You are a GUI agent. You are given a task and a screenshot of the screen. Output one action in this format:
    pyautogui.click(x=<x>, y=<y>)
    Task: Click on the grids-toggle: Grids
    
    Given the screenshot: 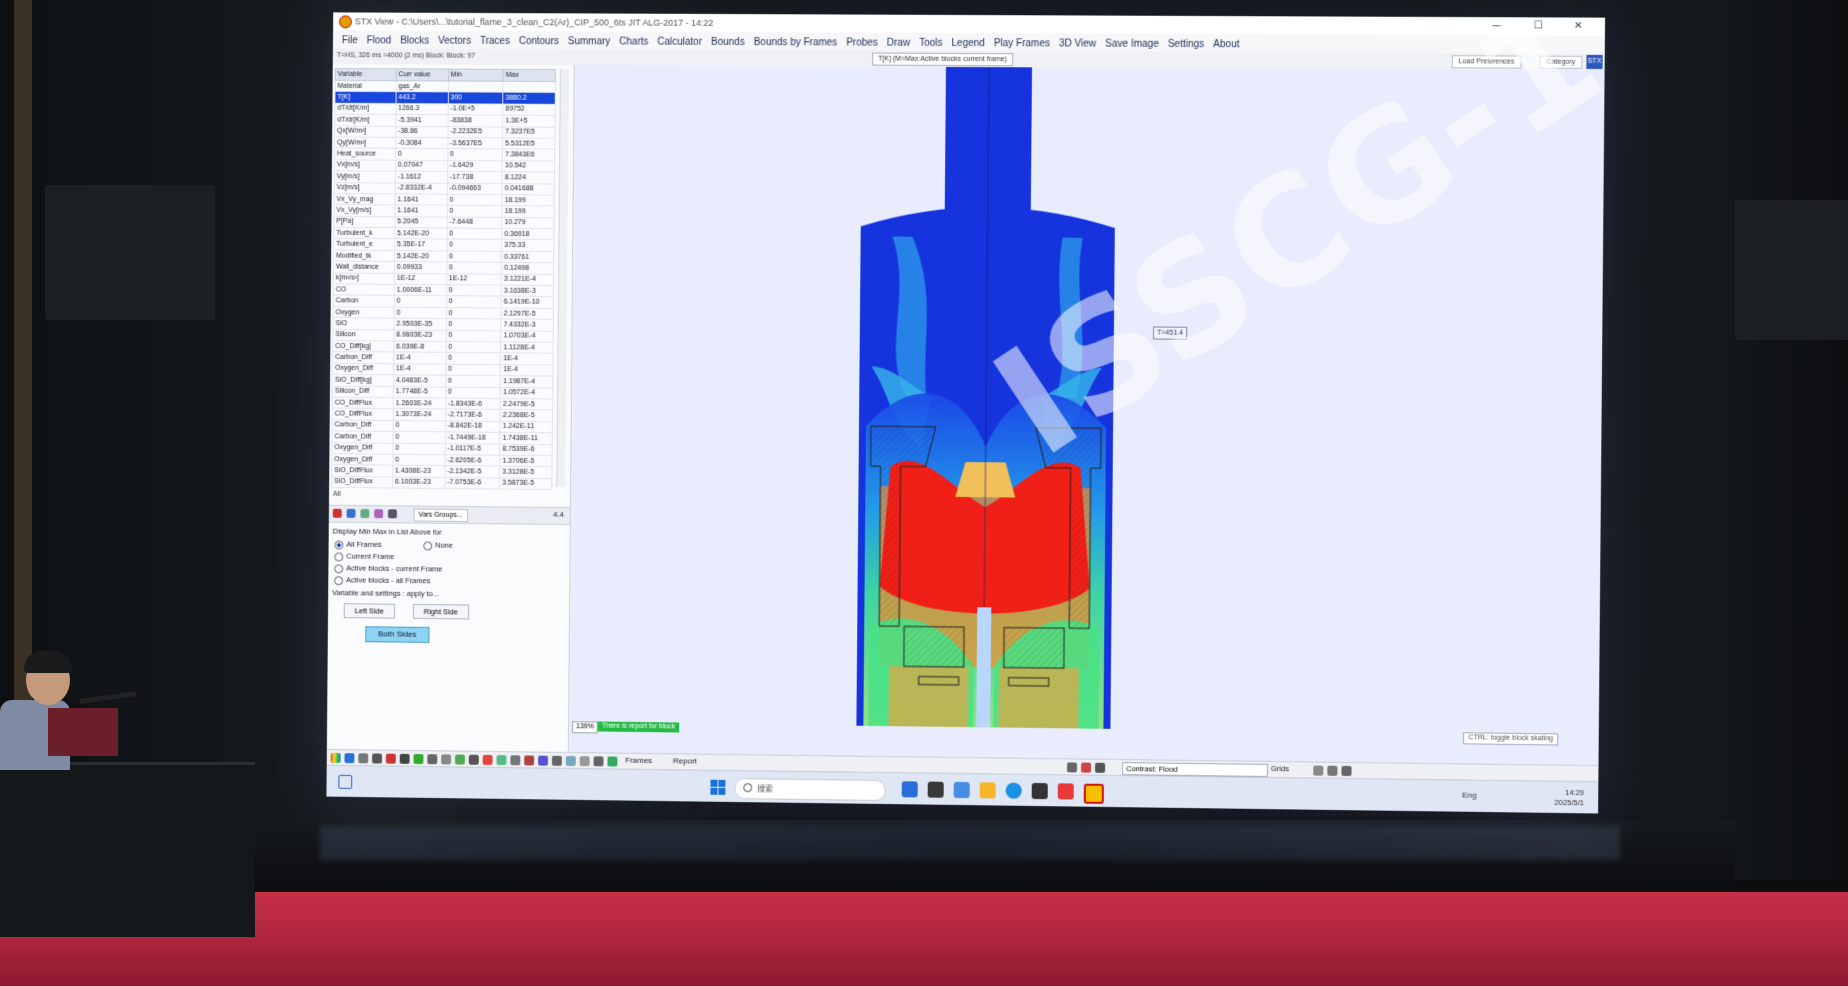 What is the action you would take?
    pyautogui.click(x=1280, y=768)
    